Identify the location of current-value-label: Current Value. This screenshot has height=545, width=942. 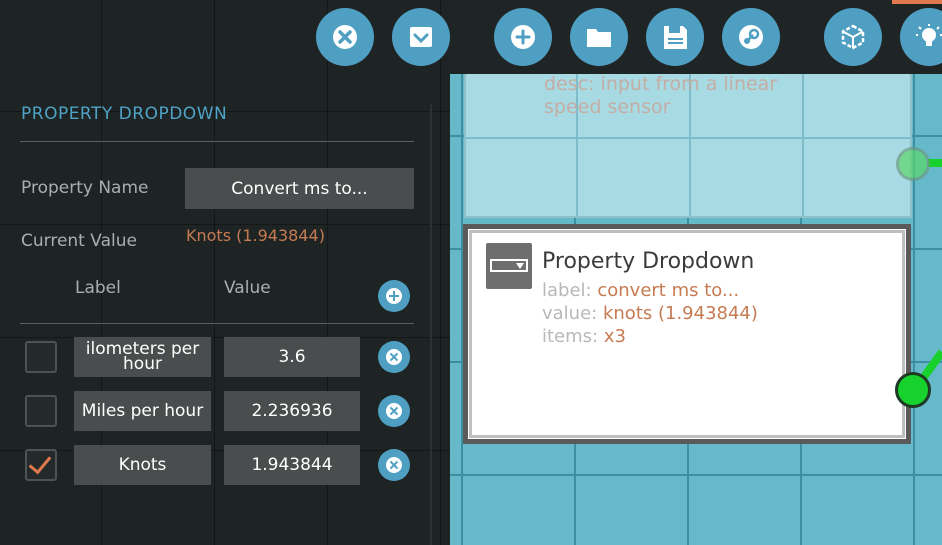
(79, 241).